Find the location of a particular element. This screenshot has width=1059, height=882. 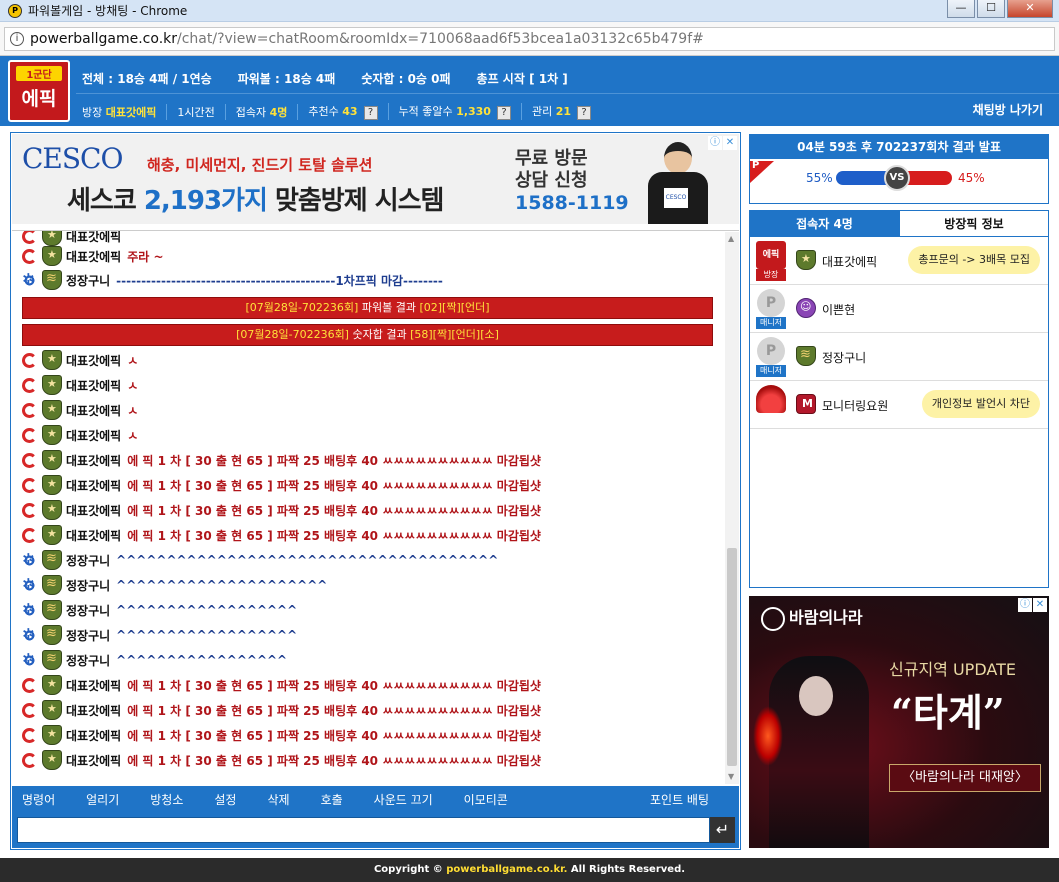

command-button: 명령어 is located at coordinates (38, 799).